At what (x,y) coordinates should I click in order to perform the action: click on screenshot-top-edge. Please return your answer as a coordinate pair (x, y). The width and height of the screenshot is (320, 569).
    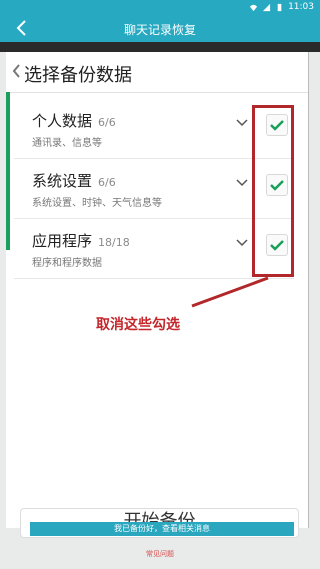
    Looking at the image, I should click on (160, 47).